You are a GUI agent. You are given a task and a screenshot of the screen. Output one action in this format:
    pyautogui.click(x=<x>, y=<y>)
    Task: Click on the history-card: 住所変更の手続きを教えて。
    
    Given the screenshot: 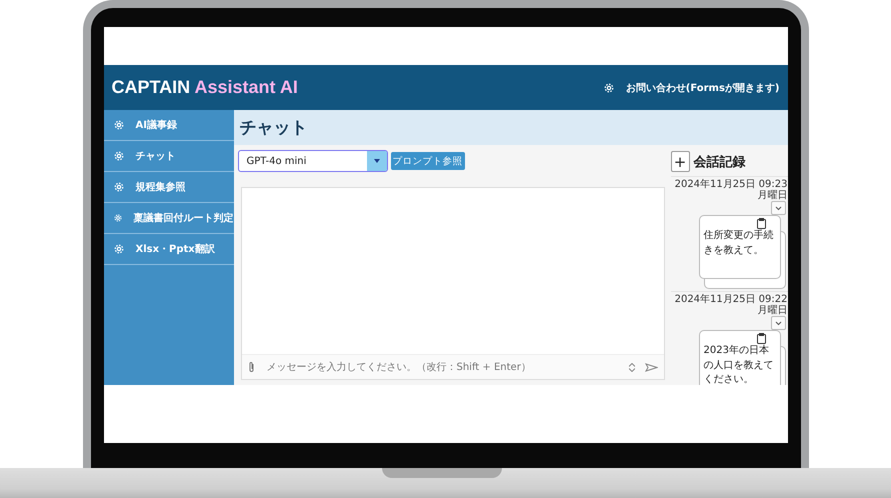 What is the action you would take?
    pyautogui.click(x=739, y=247)
    